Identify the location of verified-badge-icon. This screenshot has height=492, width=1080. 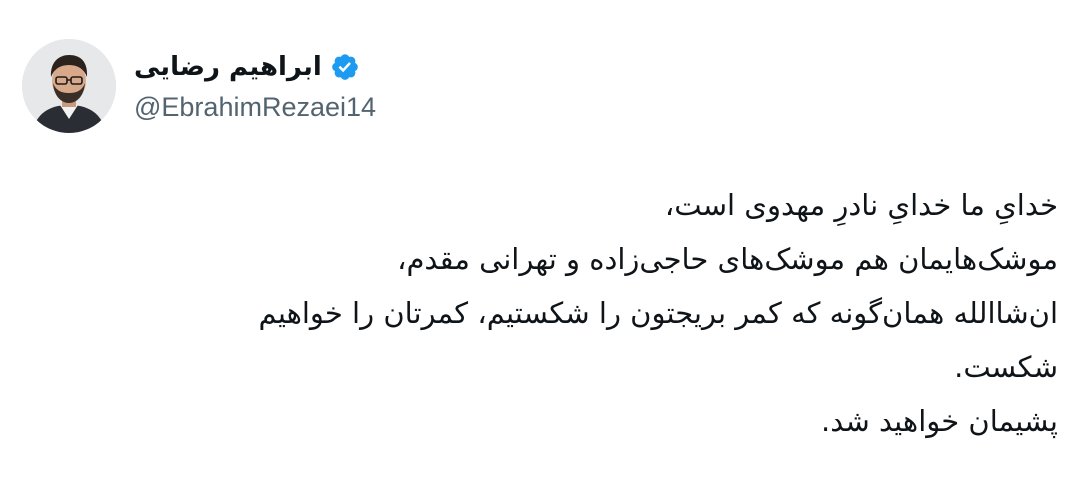
(344, 67).